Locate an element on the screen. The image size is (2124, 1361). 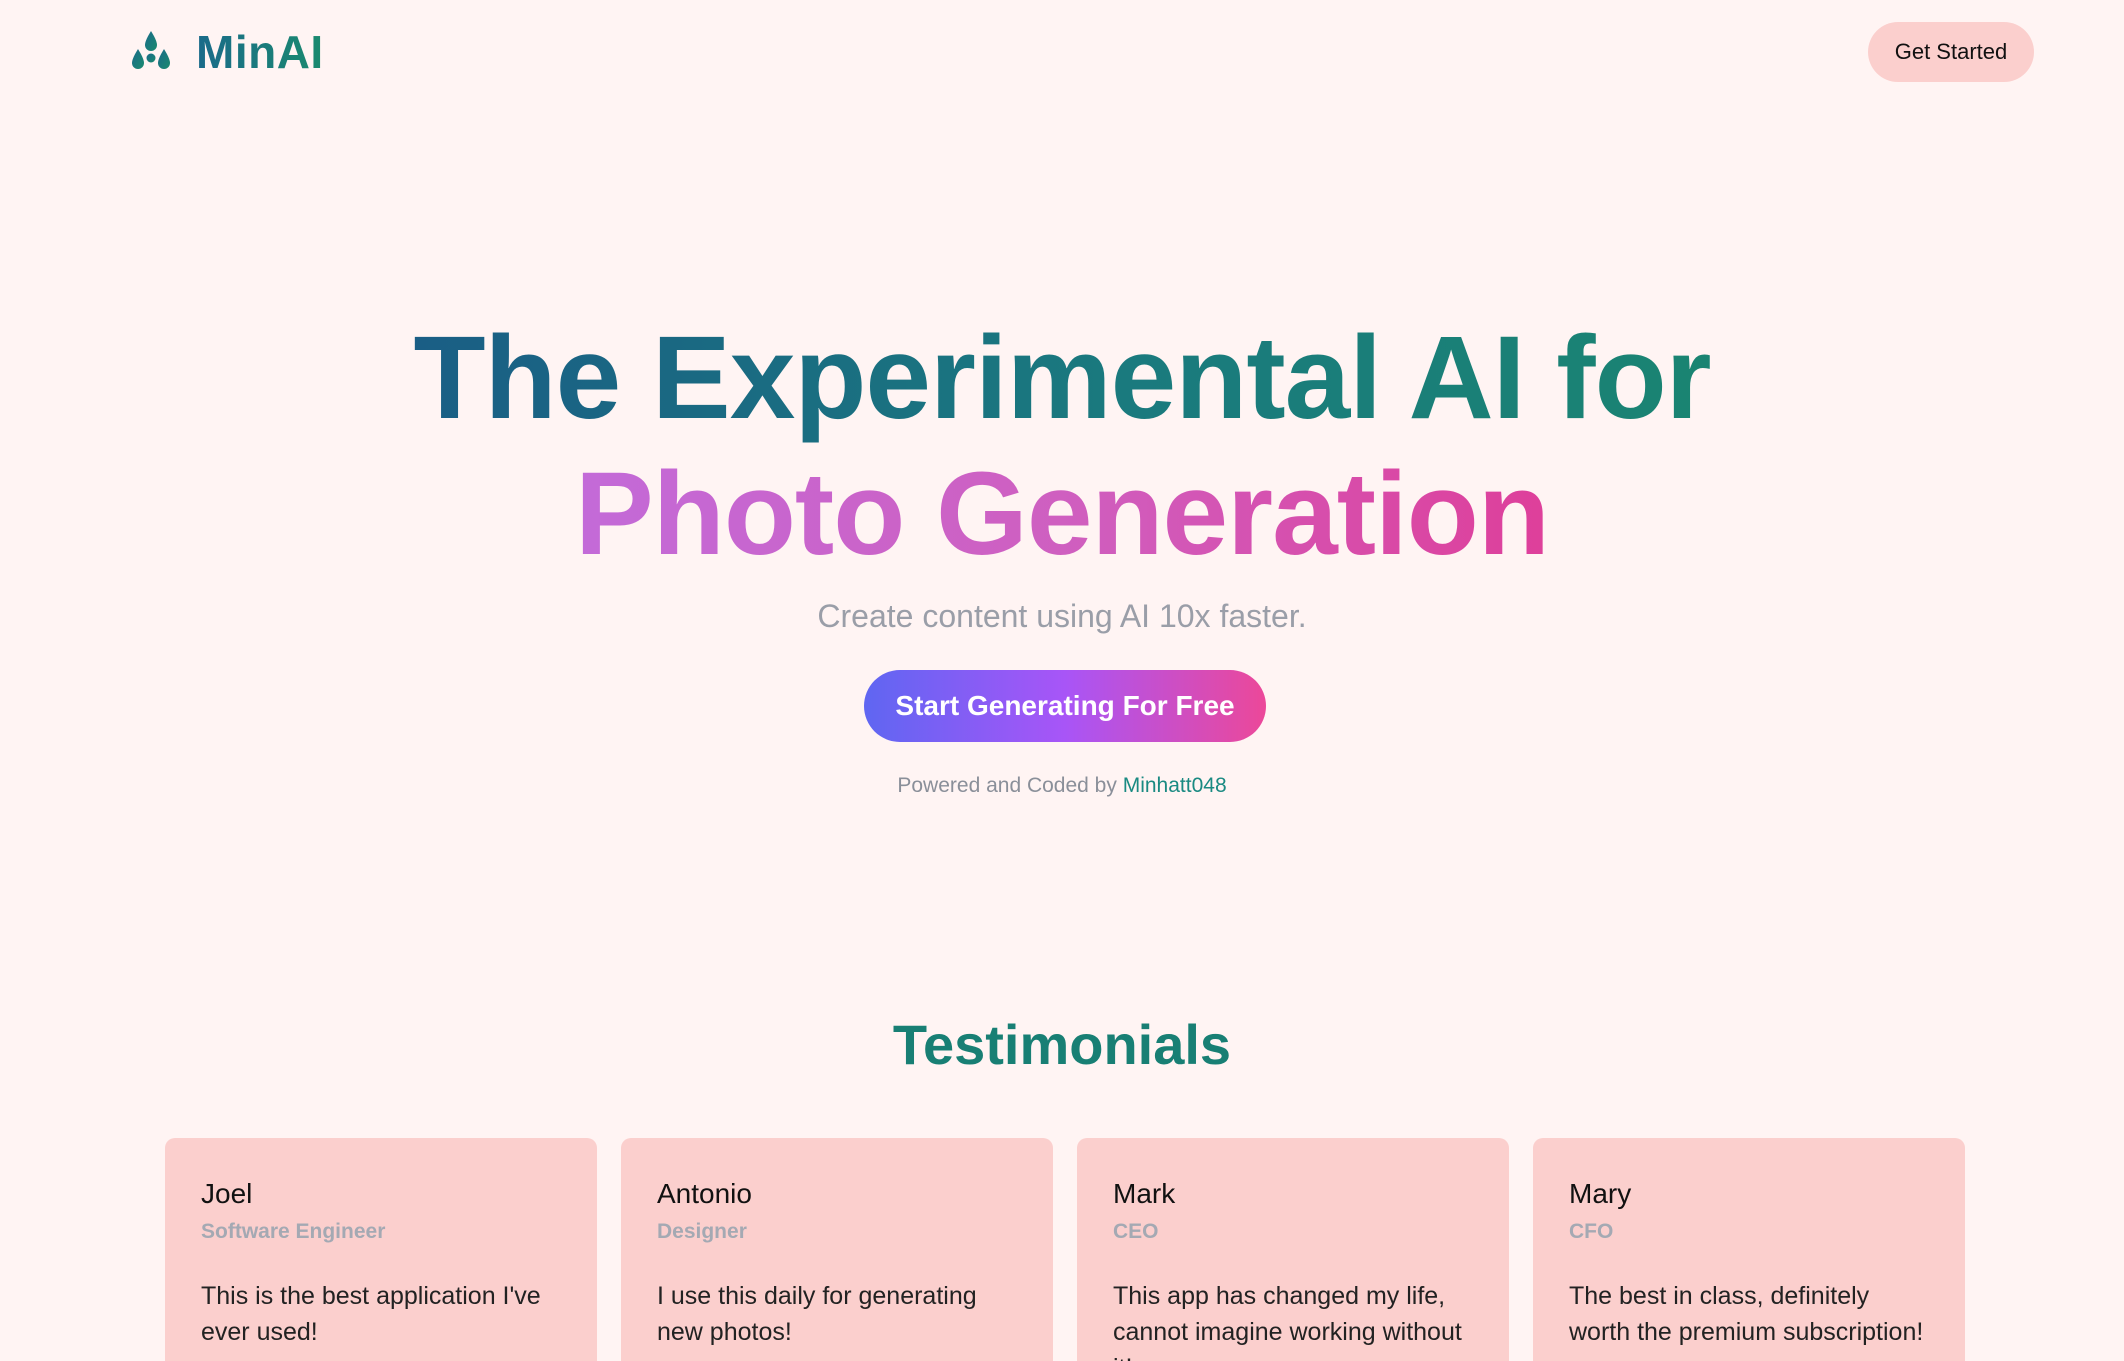
hero-title-line1: The Experimental AI for is located at coordinates (1062, 378).